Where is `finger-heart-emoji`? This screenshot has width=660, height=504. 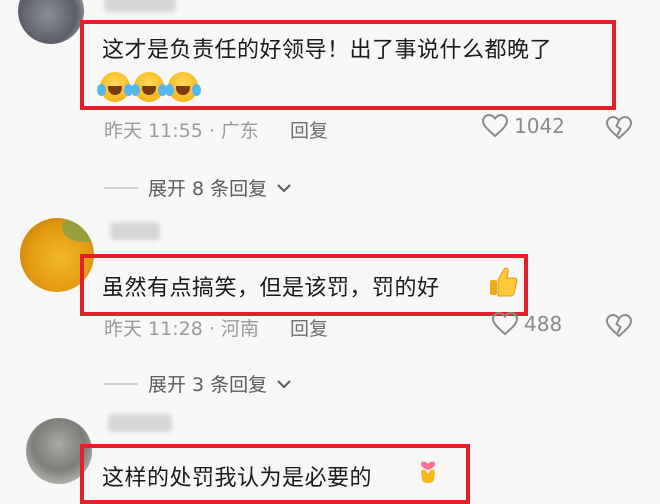 finger-heart-emoji is located at coordinates (428, 472).